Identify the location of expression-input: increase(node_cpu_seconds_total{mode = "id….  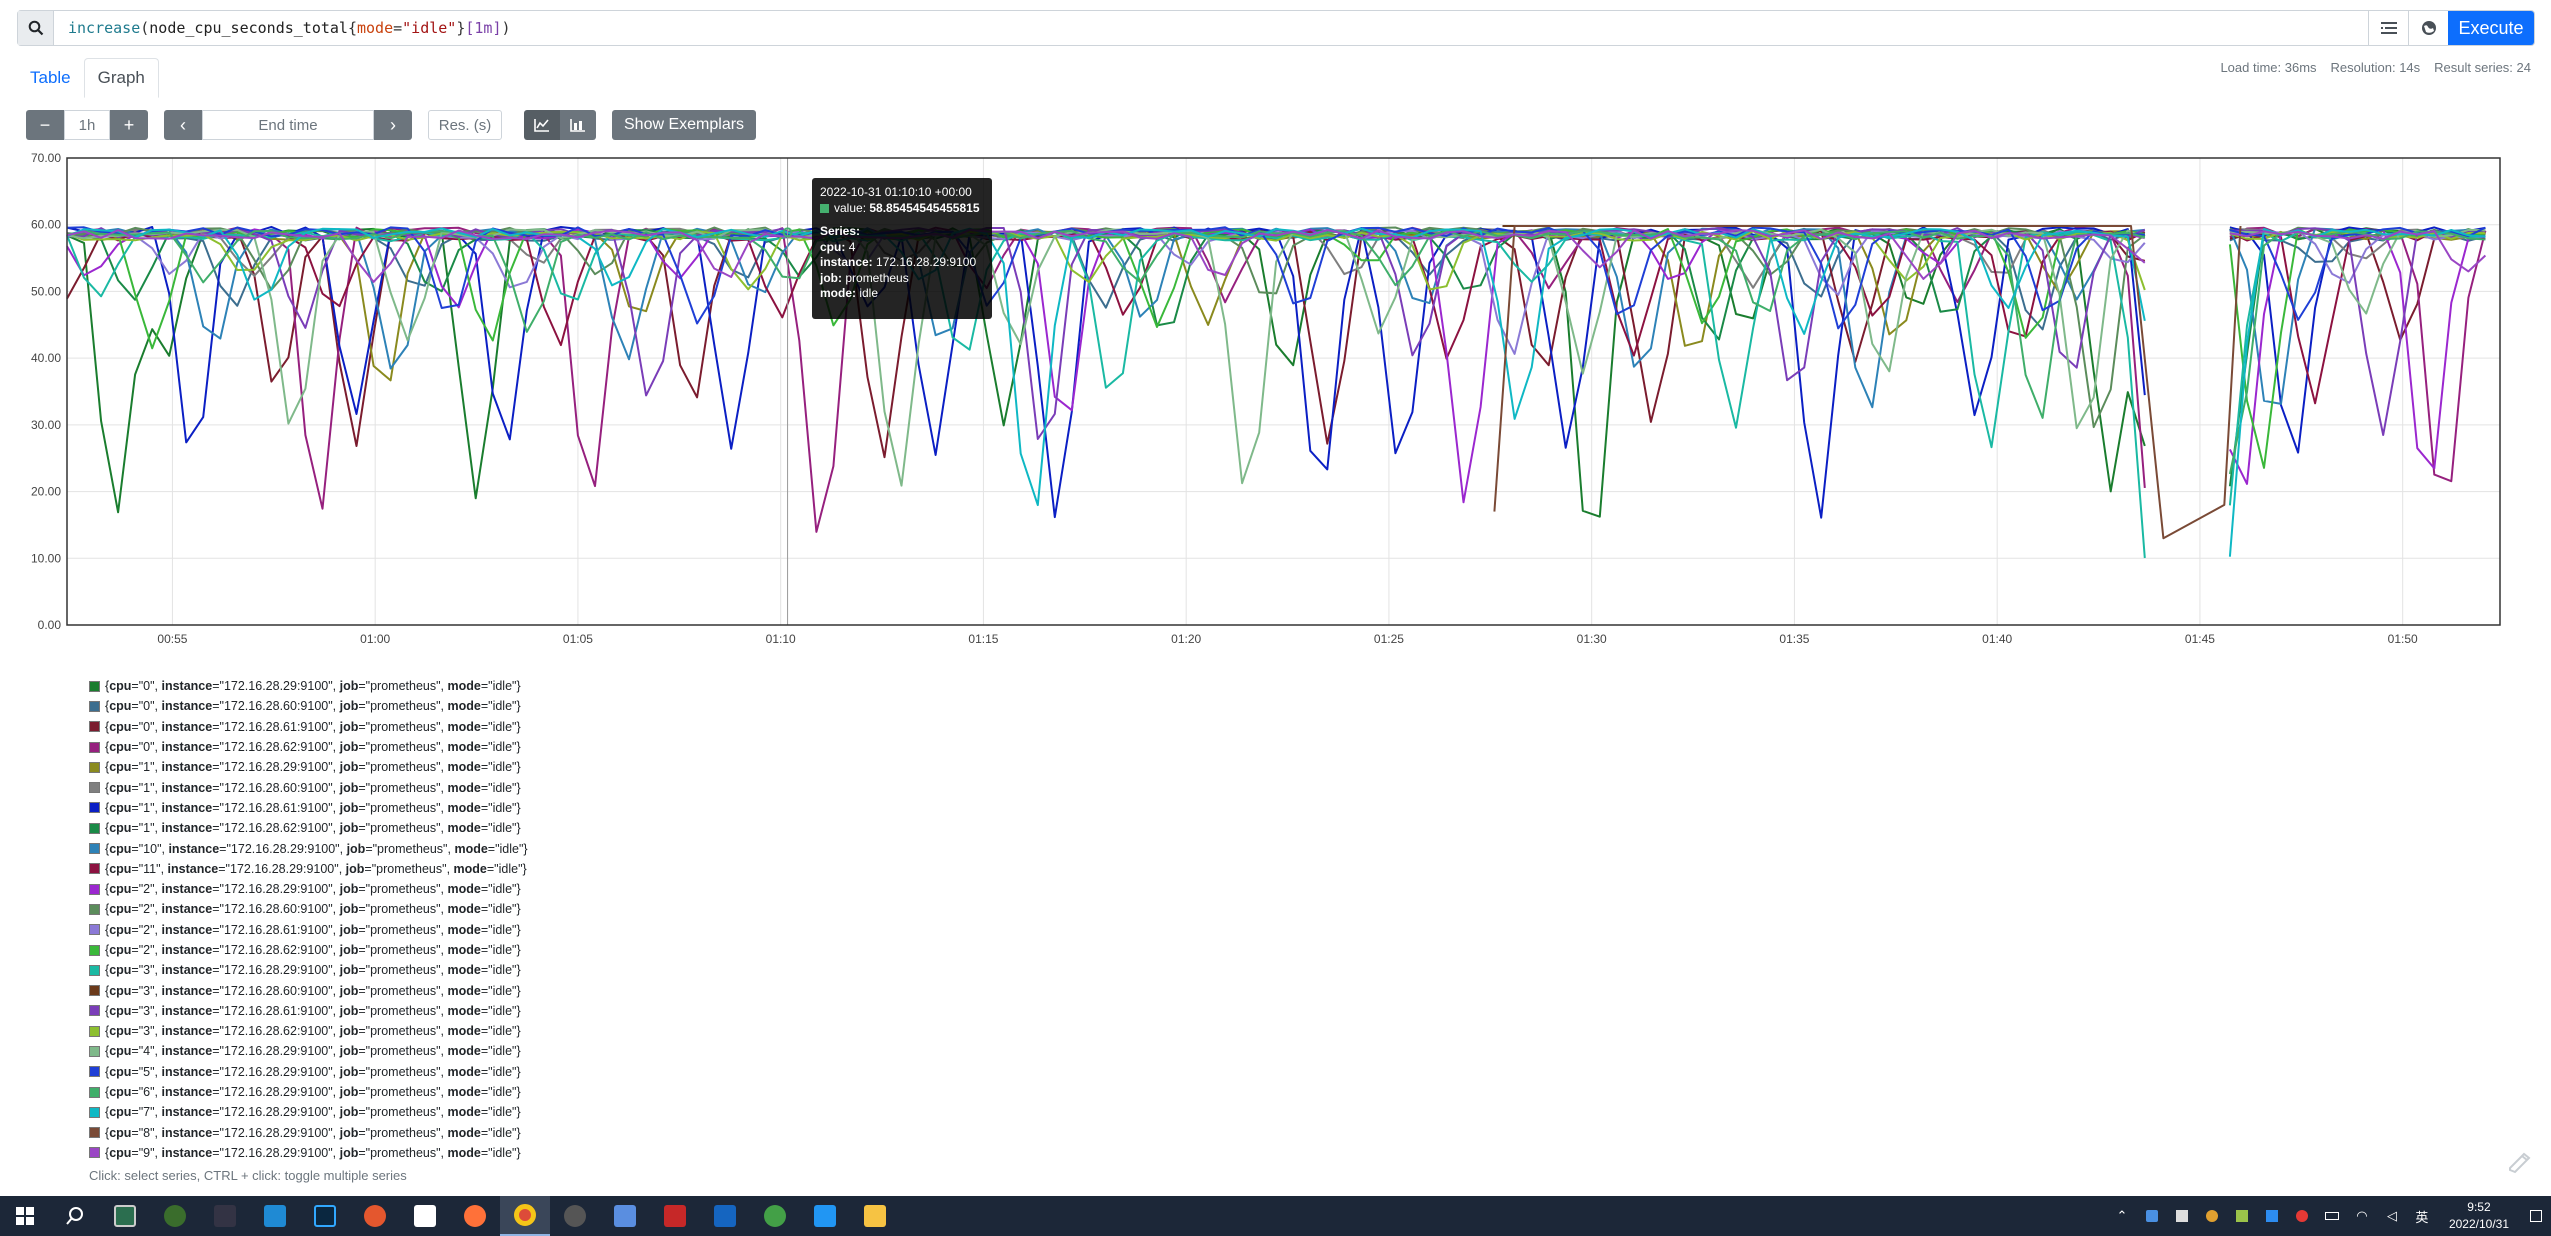
(1211, 28).